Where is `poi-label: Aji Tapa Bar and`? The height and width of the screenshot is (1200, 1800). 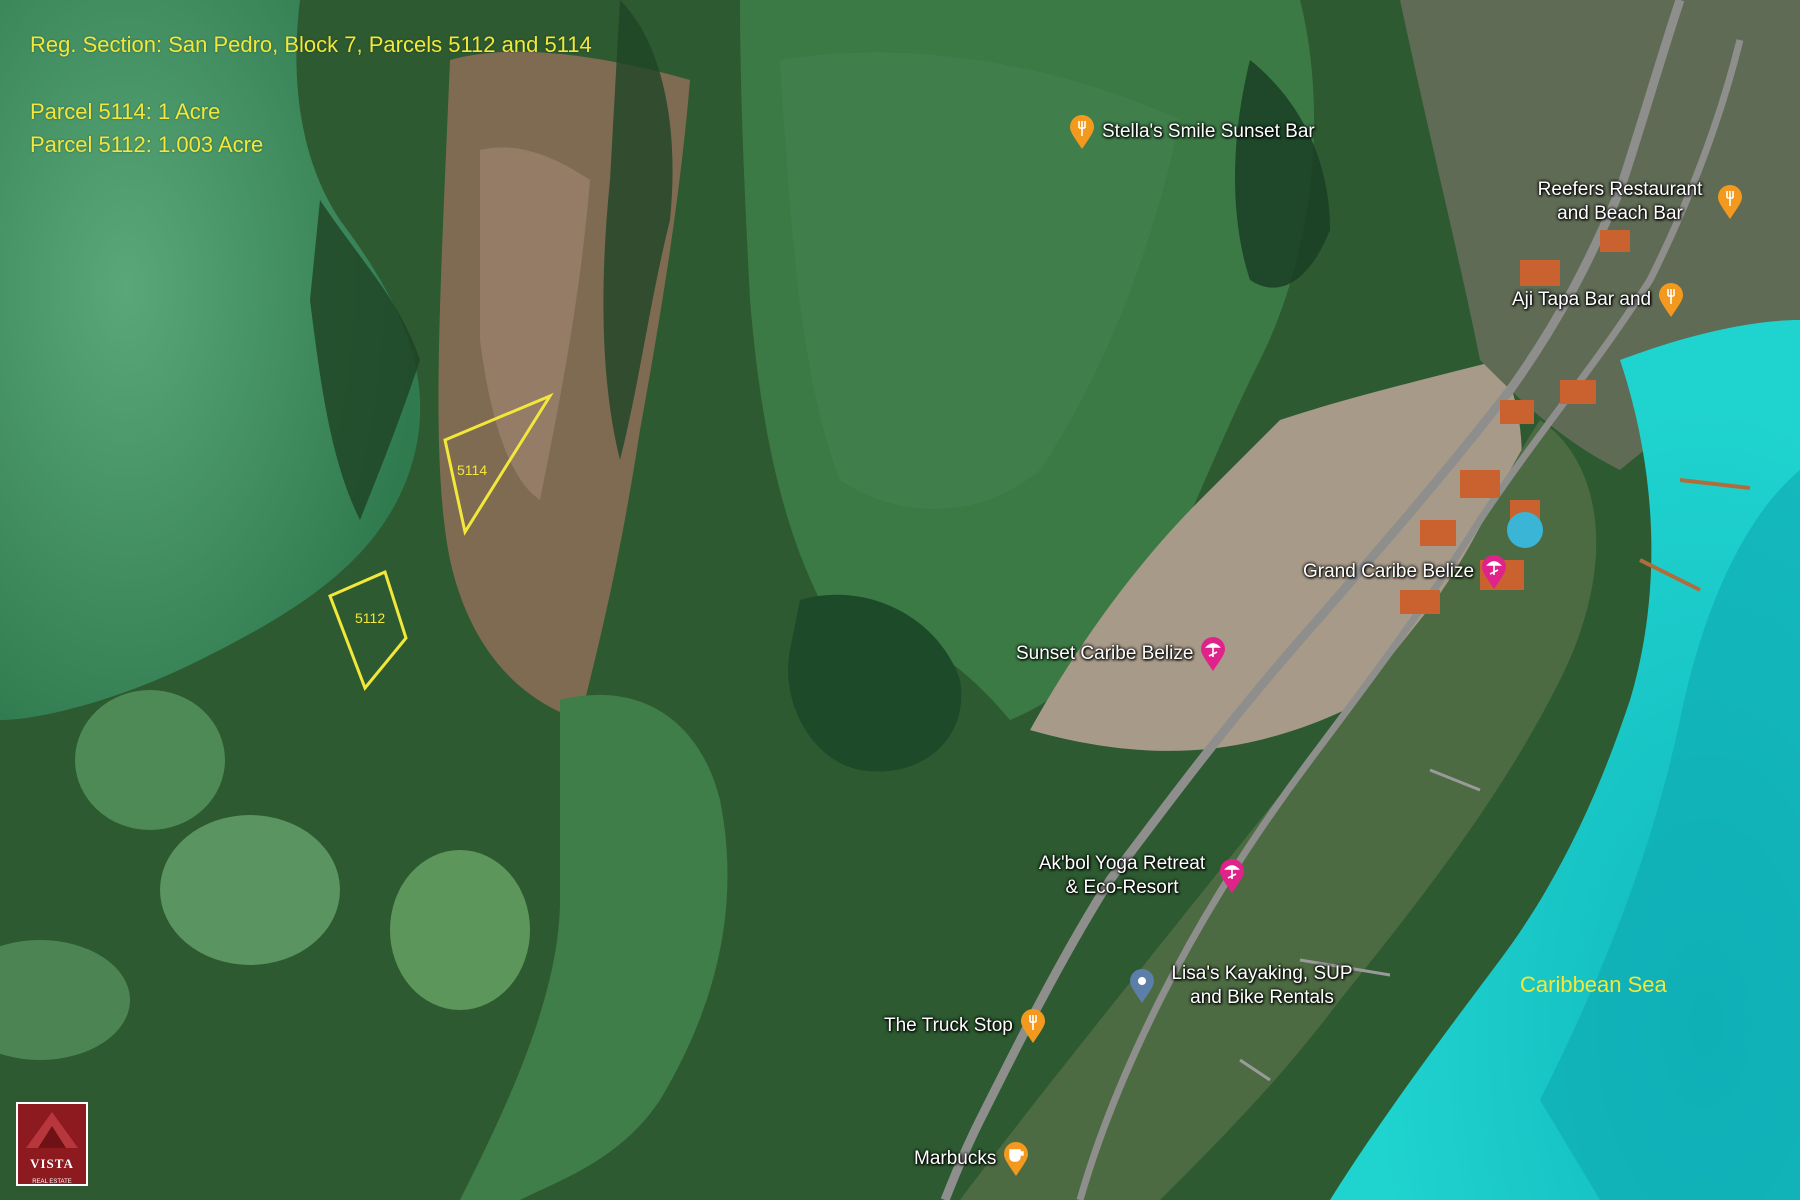 poi-label: Aji Tapa Bar and is located at coordinates (1582, 299).